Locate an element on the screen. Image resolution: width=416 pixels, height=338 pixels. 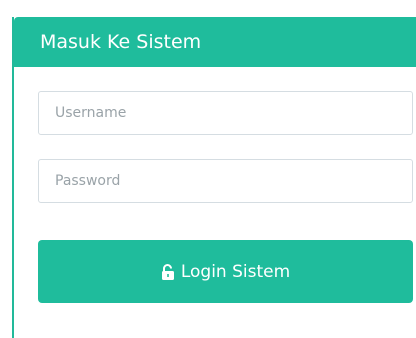
unlock-icon is located at coordinates (168, 271).